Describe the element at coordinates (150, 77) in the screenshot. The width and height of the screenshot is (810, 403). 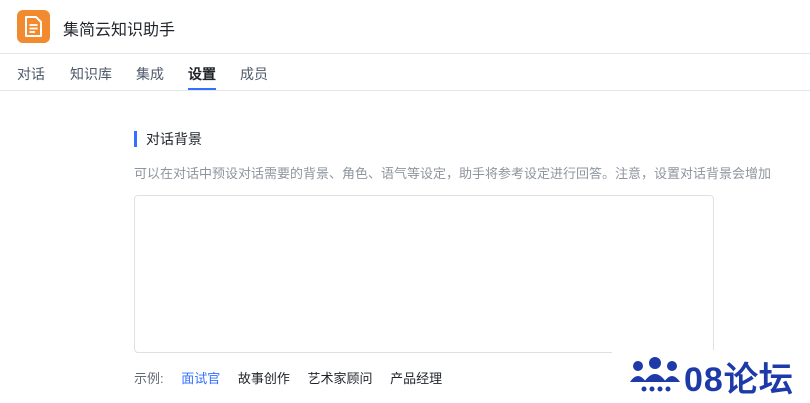
I see `tab-integration: 集成` at that location.